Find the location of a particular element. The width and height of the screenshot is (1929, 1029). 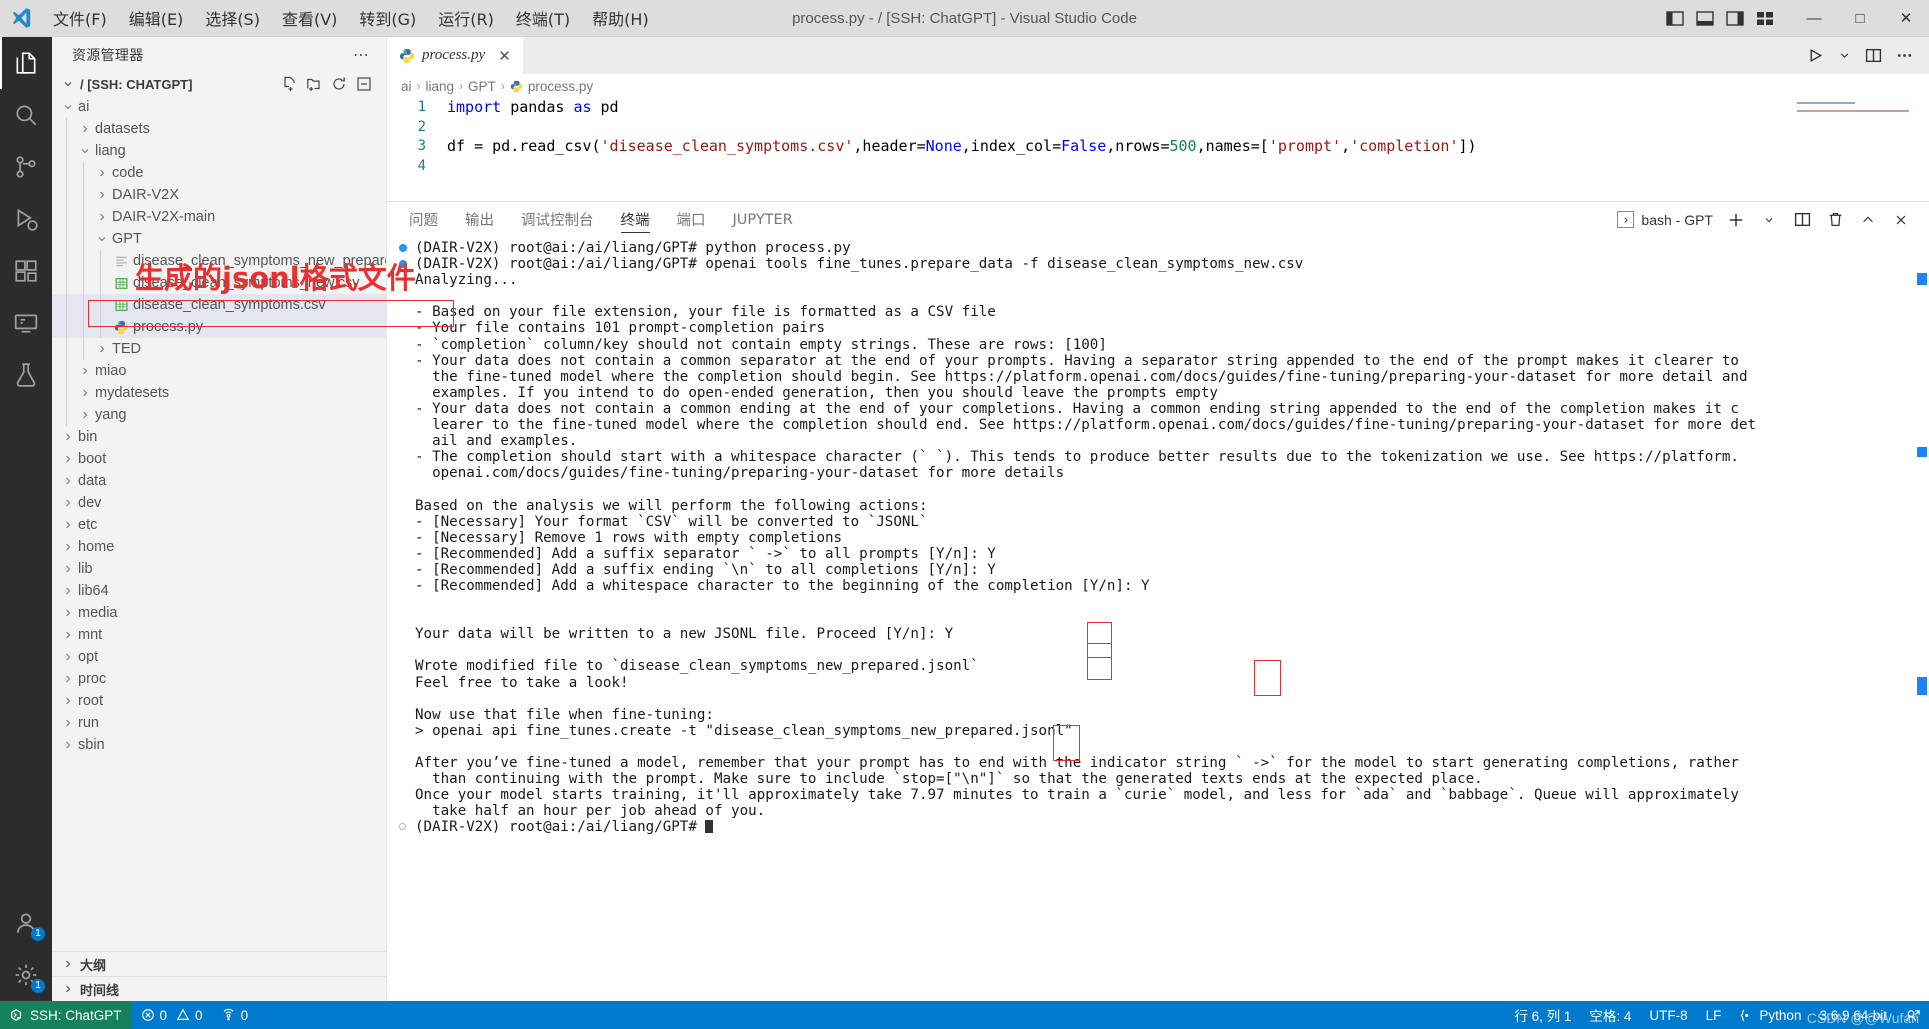

panel-tab-output: 输出 is located at coordinates (479, 219).